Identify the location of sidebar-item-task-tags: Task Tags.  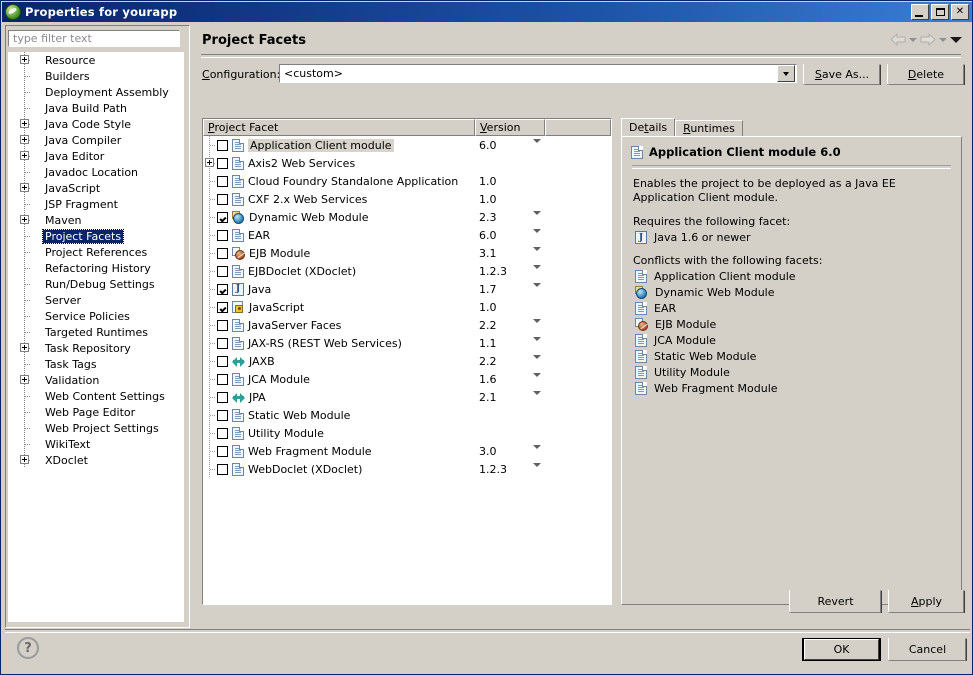
(96, 364).